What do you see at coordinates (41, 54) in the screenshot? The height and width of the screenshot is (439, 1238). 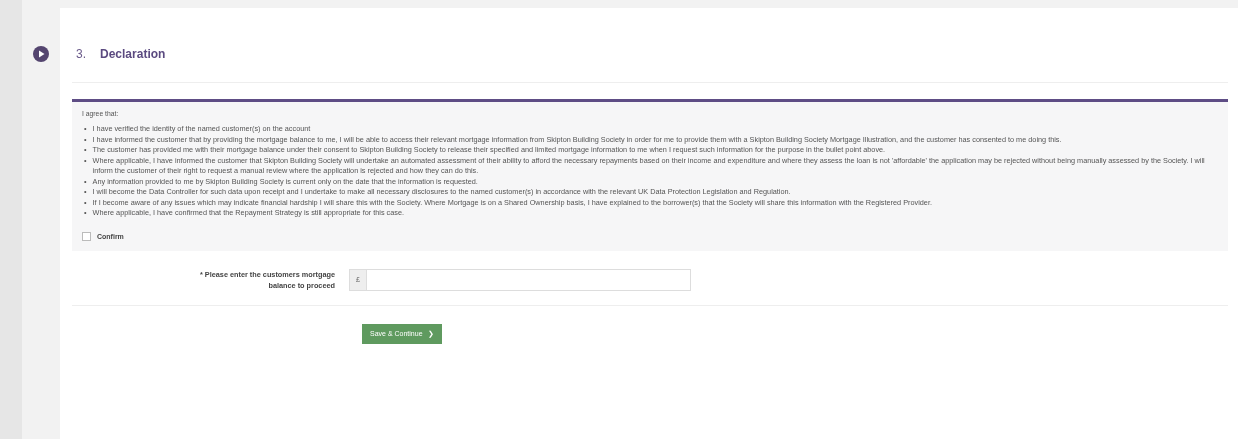 I see `play-circle-icon` at bounding box center [41, 54].